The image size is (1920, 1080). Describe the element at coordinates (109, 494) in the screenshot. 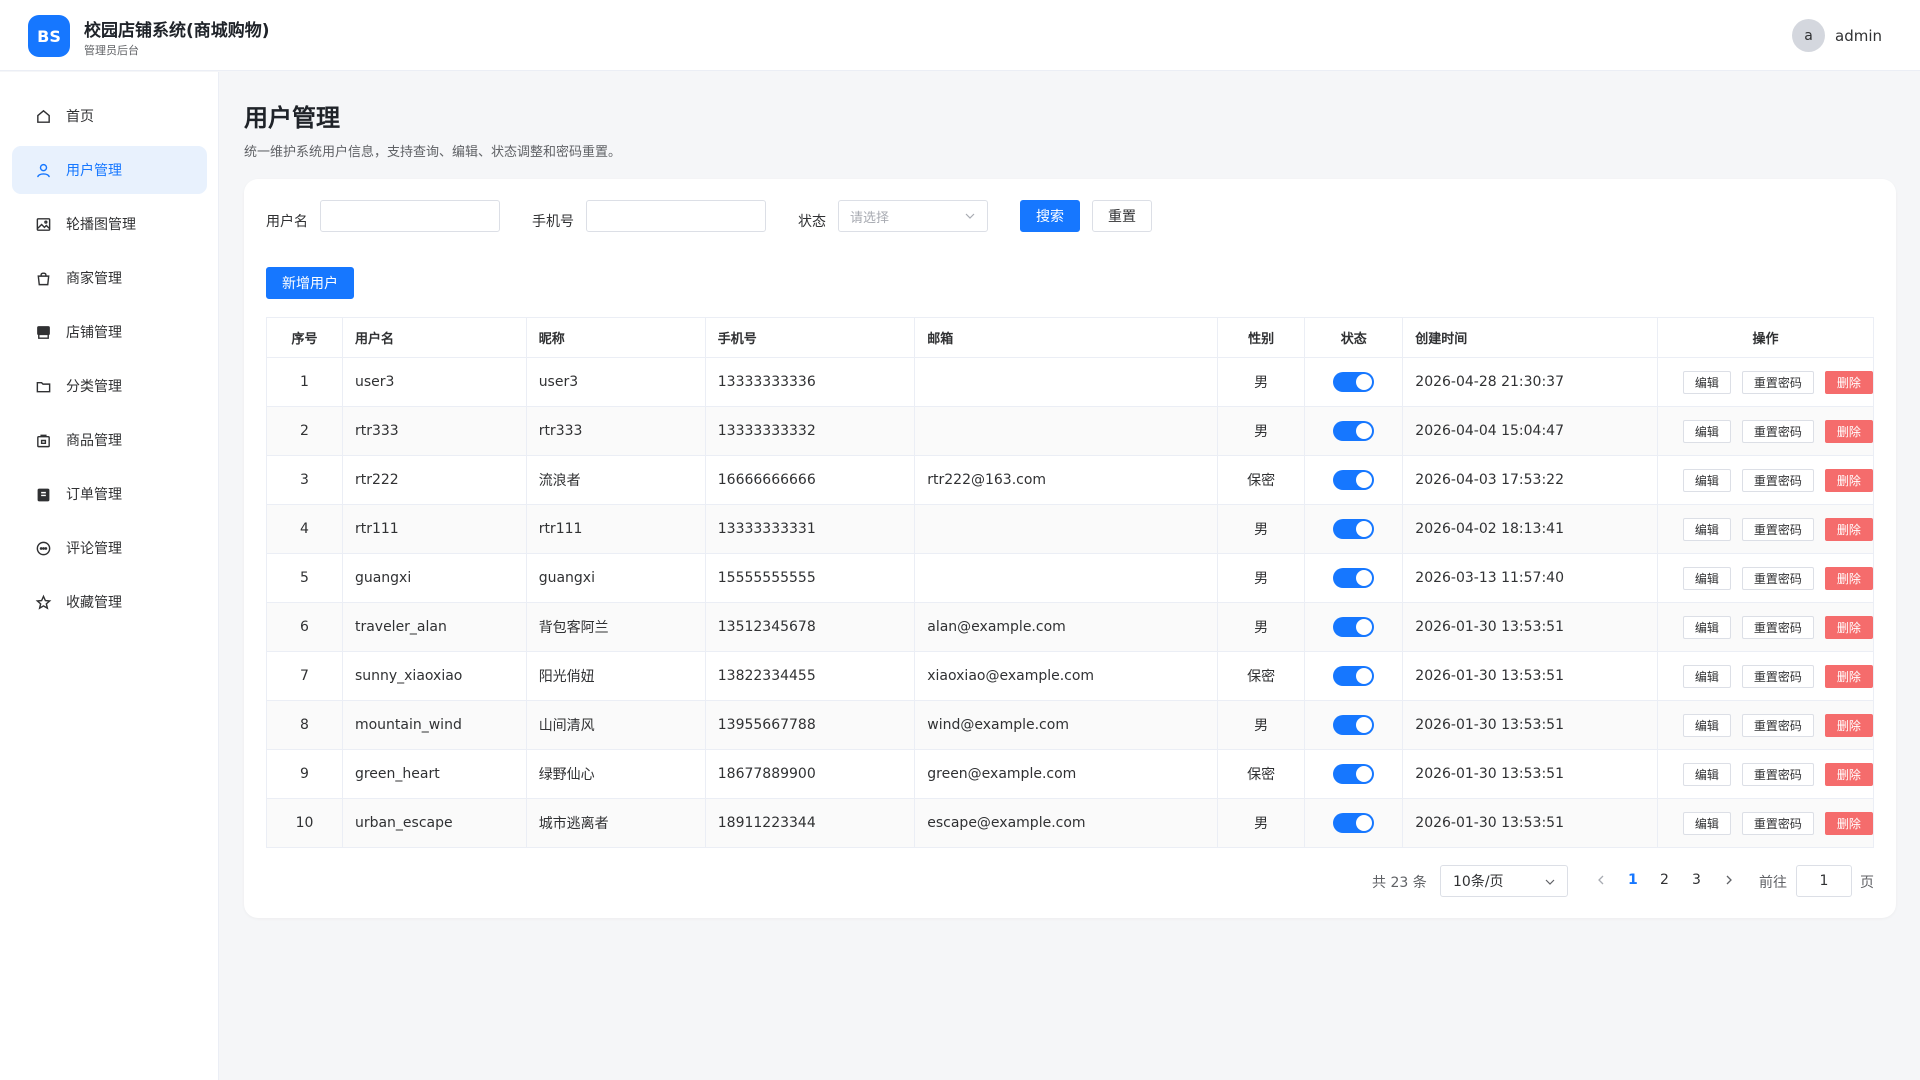

I see `sidebar-item-7: 订单管理` at that location.